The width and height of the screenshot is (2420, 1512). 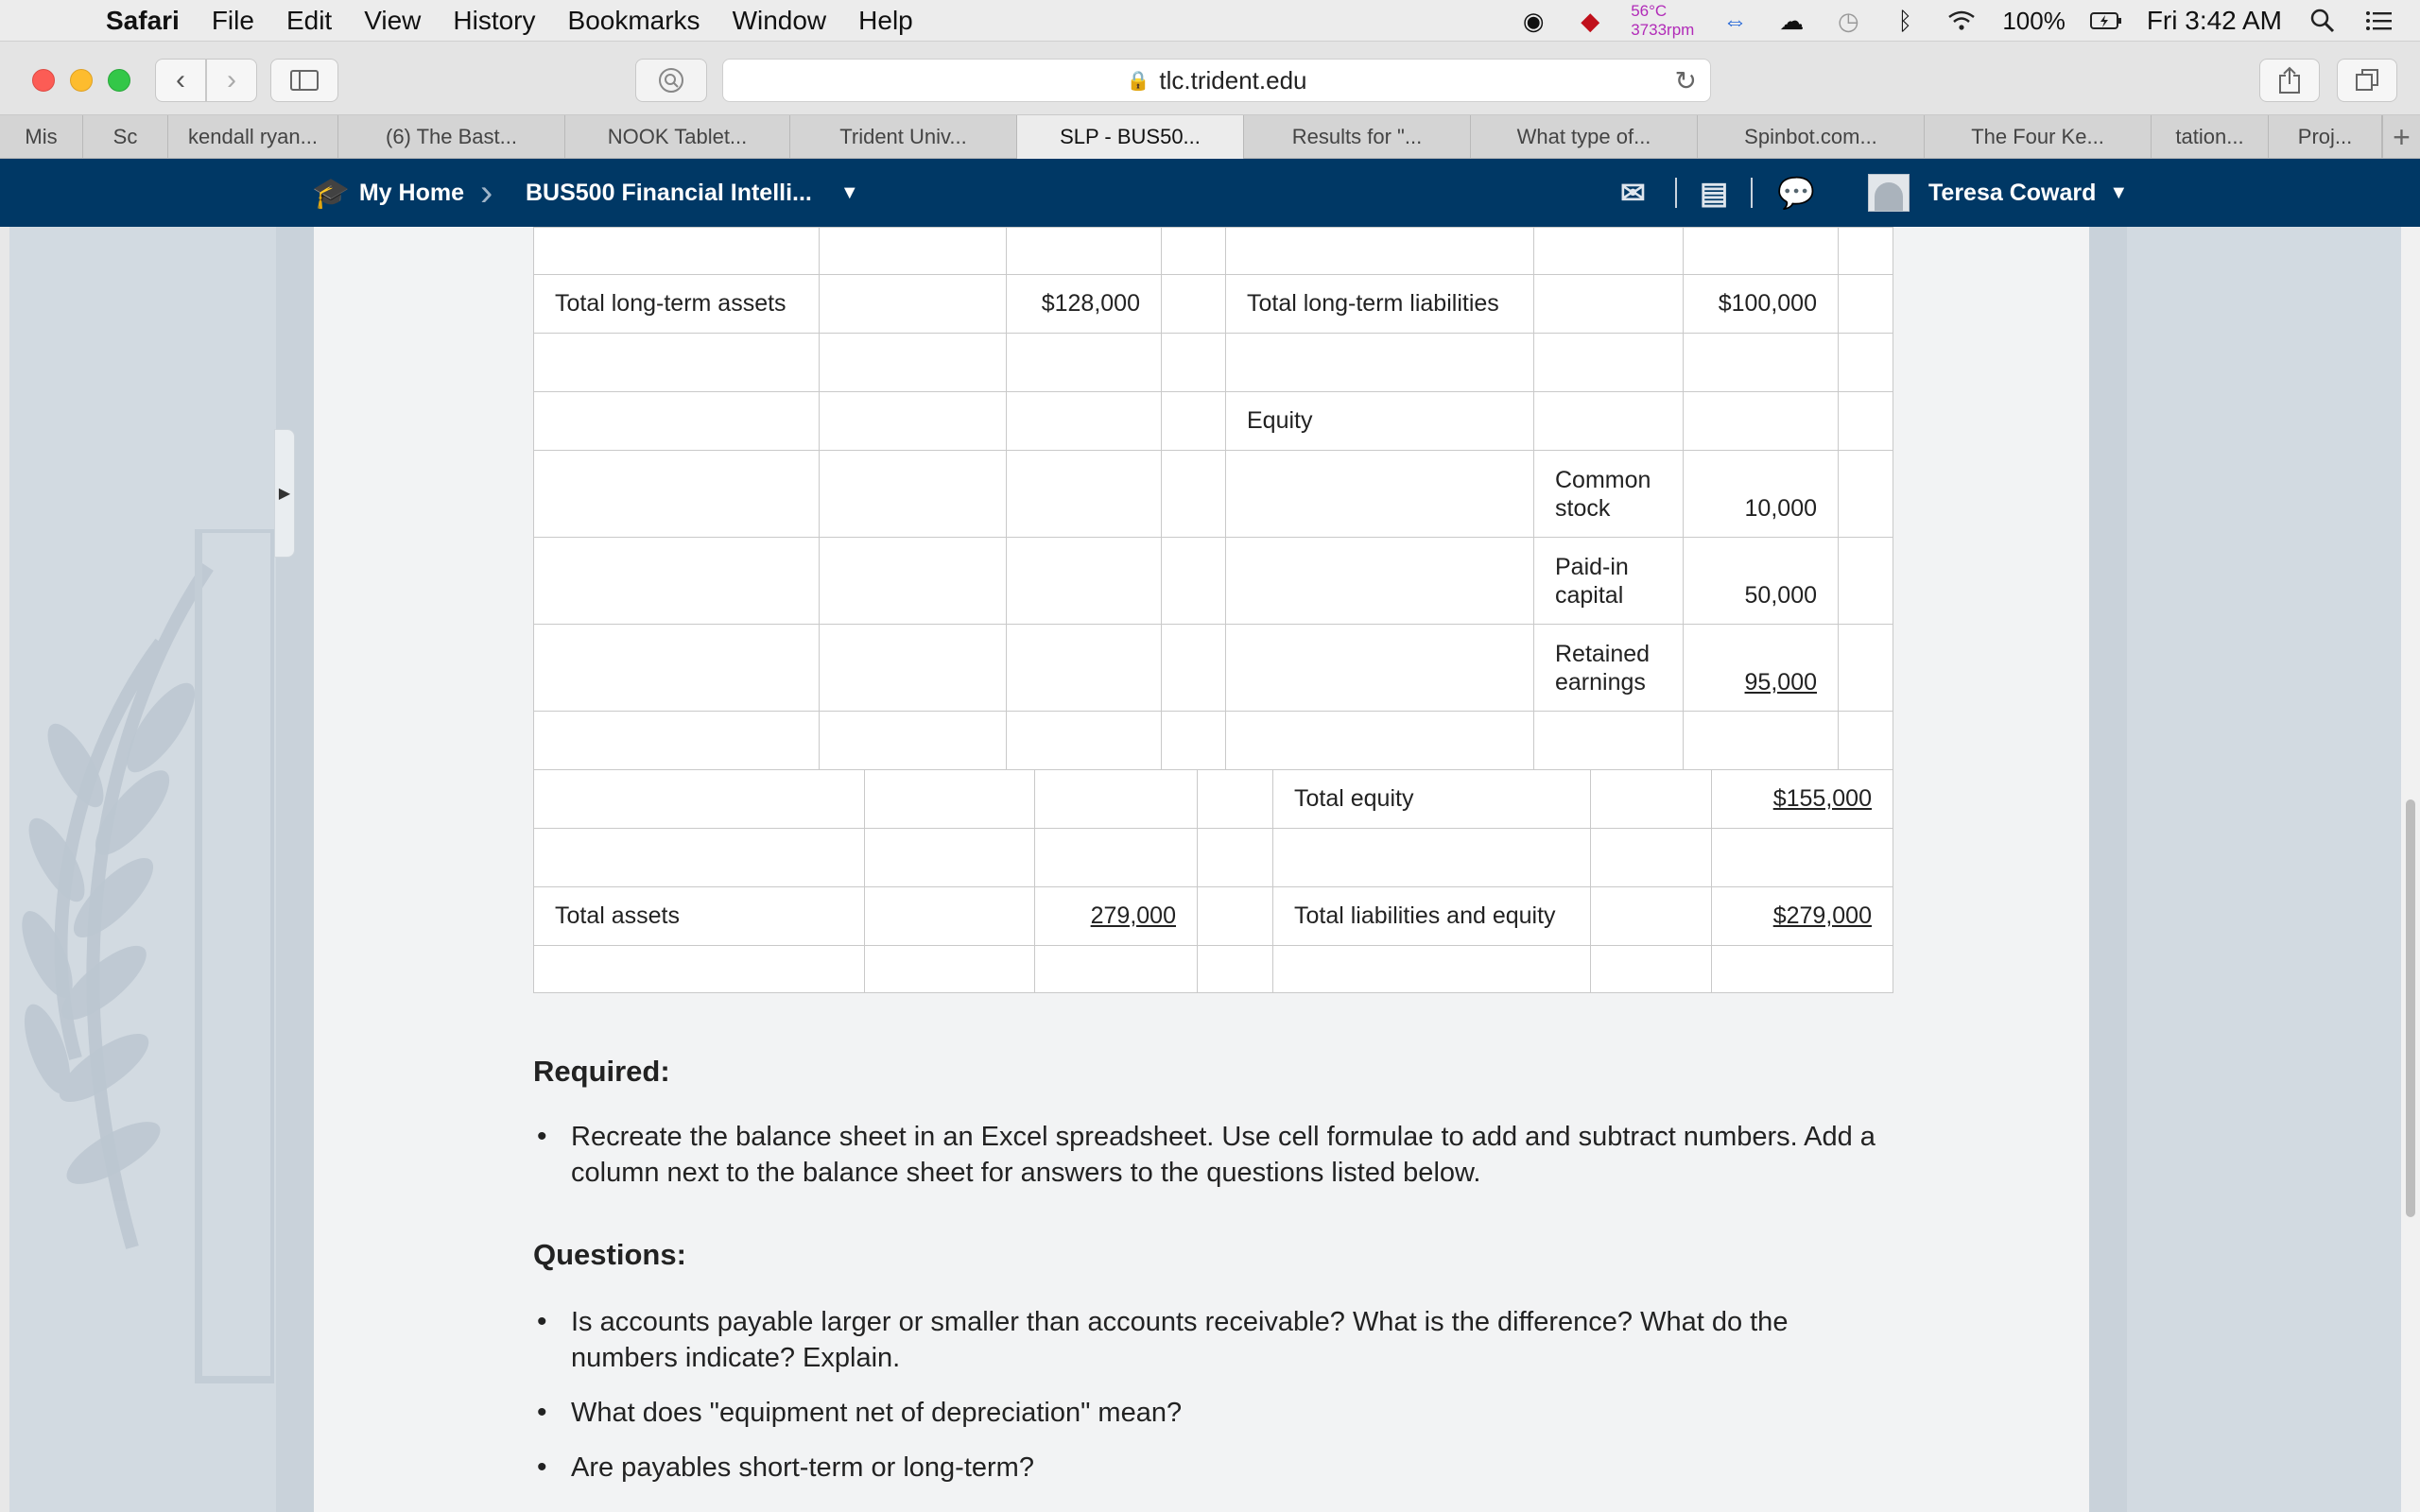 What do you see at coordinates (1848, 21) in the screenshot?
I see `time-machine-icon: ◷` at bounding box center [1848, 21].